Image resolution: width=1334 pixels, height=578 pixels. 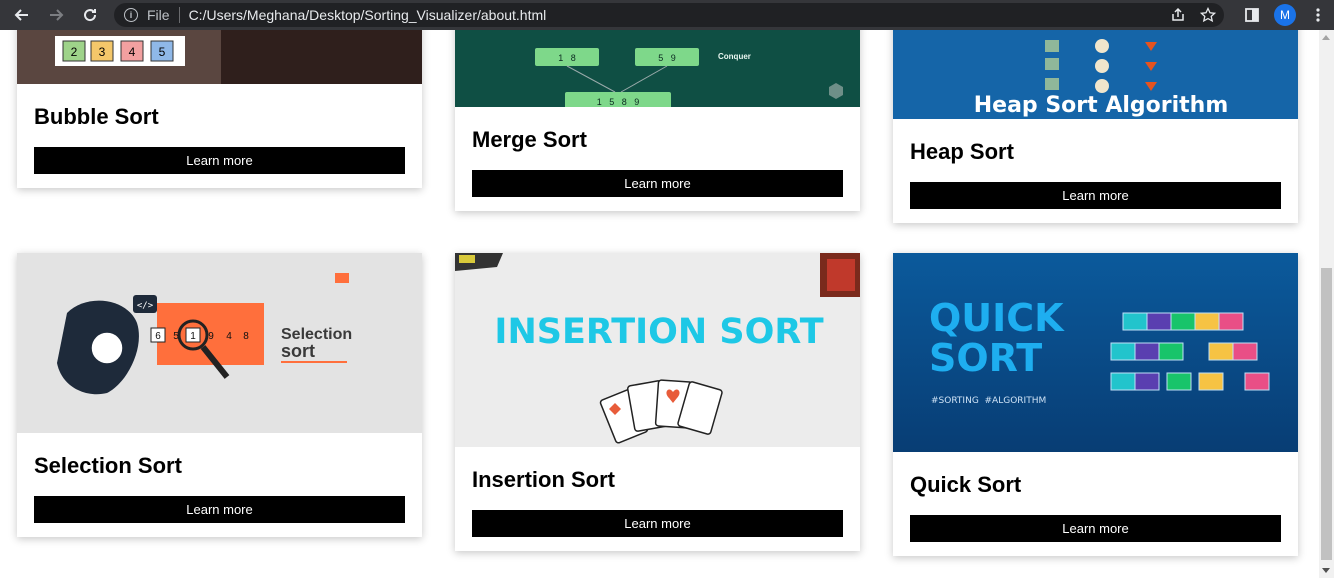 I want to click on scrollbar-thumb, so click(x=1326, y=414).